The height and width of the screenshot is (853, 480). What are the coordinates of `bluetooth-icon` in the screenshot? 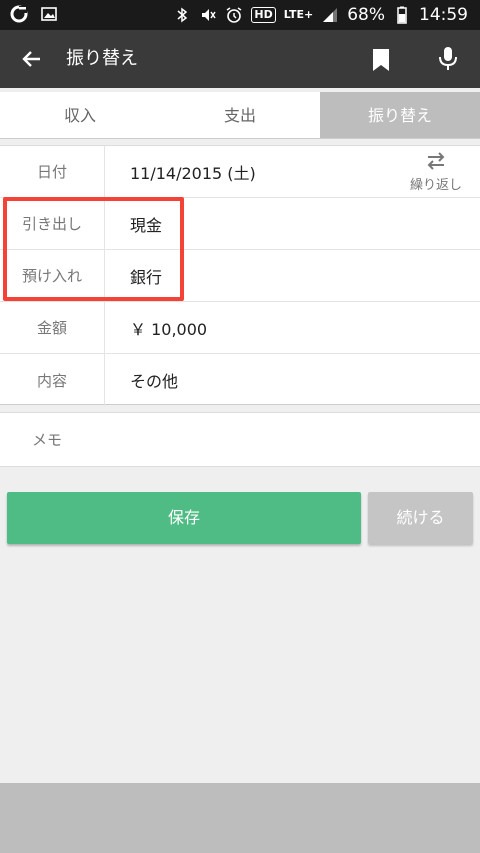 It's located at (182, 15).